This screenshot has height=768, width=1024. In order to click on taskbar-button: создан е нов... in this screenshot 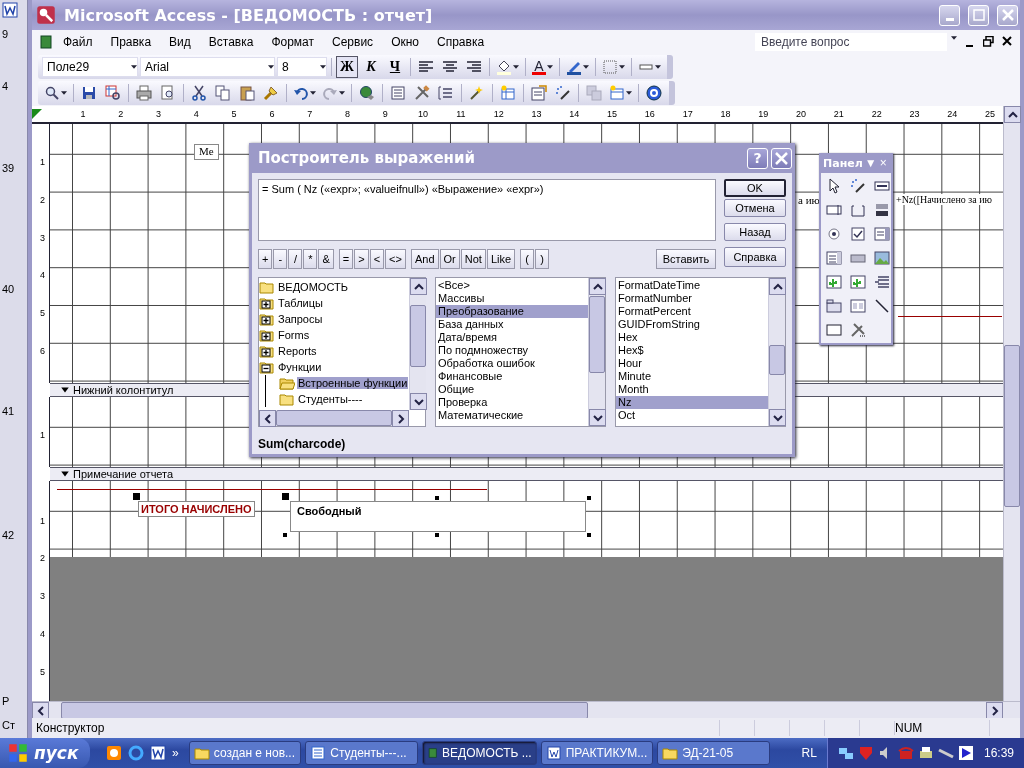, I will do `click(245, 753)`.